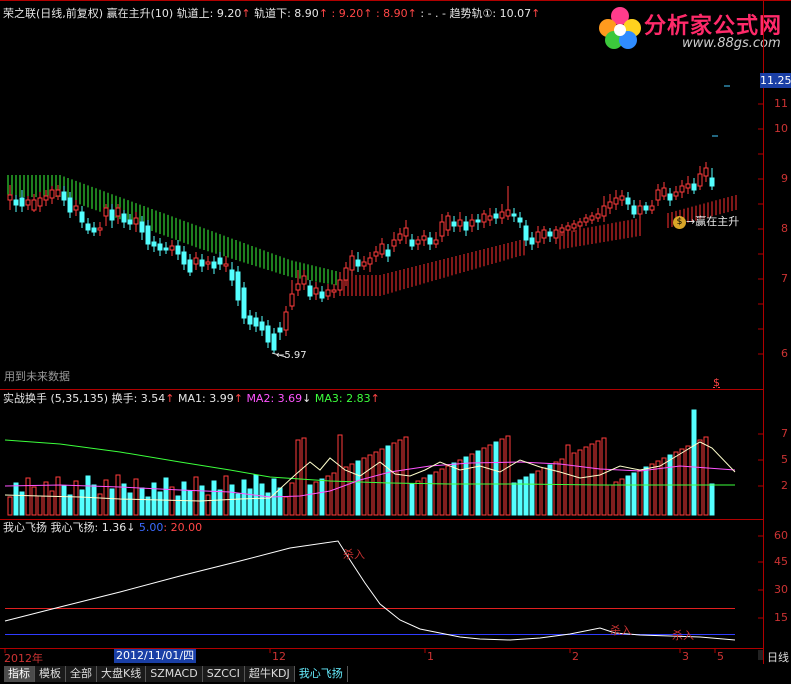  I want to click on tab-market-kline: 大盘K线, so click(122, 674).